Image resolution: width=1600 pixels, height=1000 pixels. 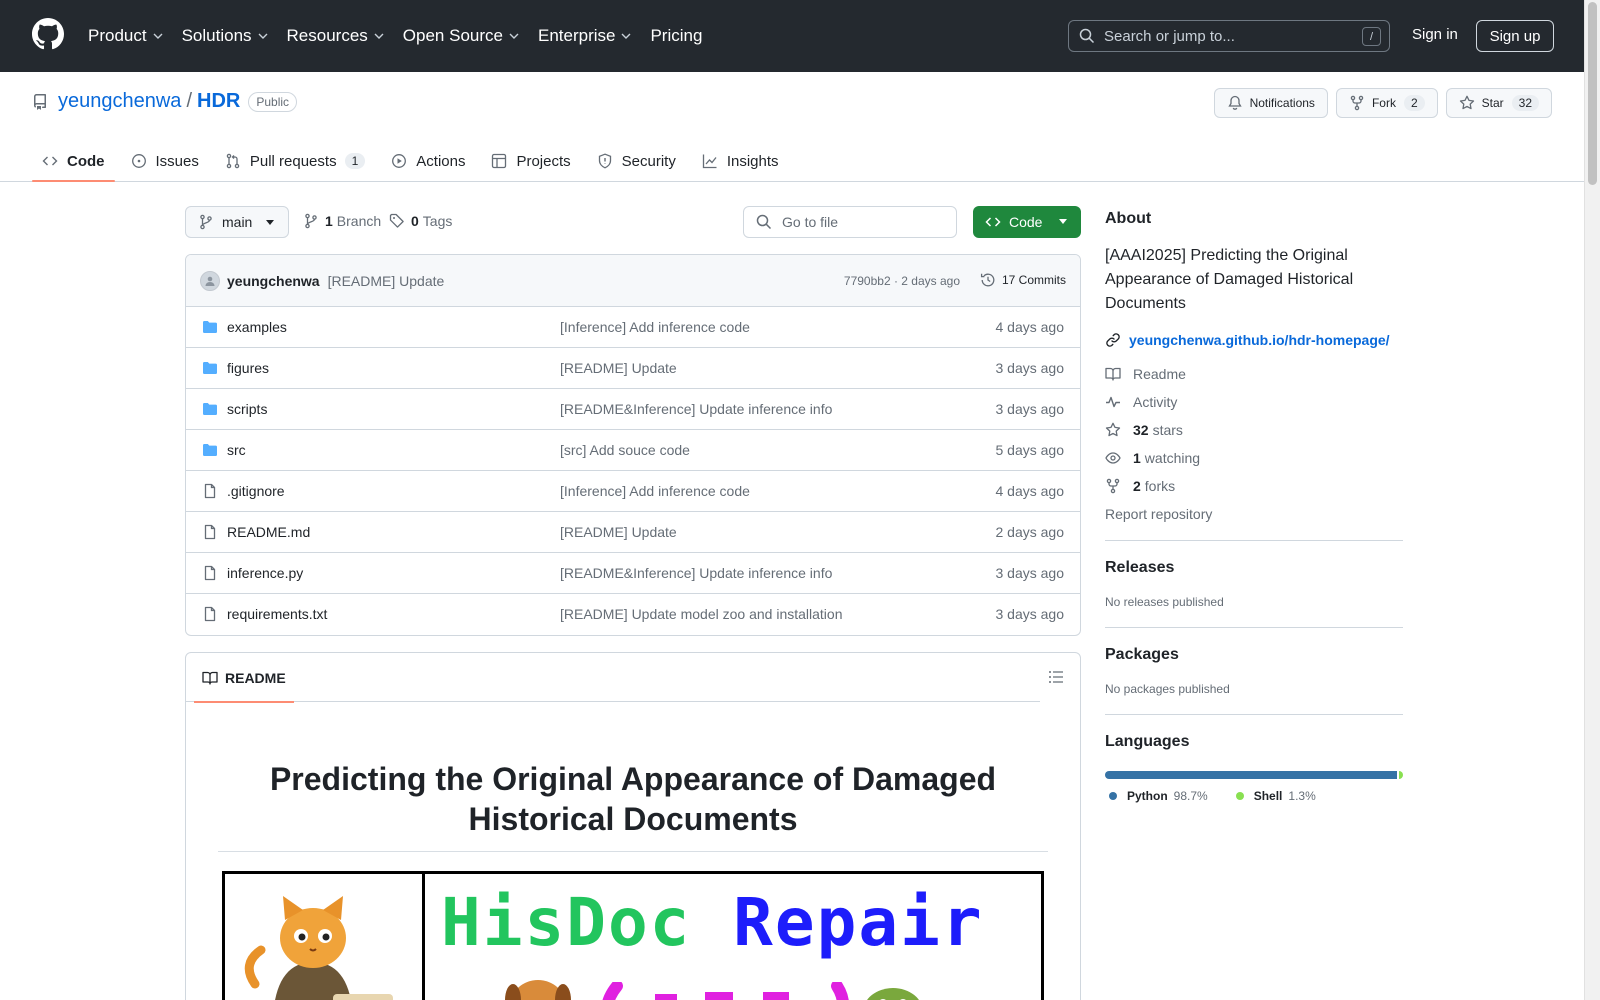 I want to click on nav-enterprise: Enterprise, so click(x=585, y=36).